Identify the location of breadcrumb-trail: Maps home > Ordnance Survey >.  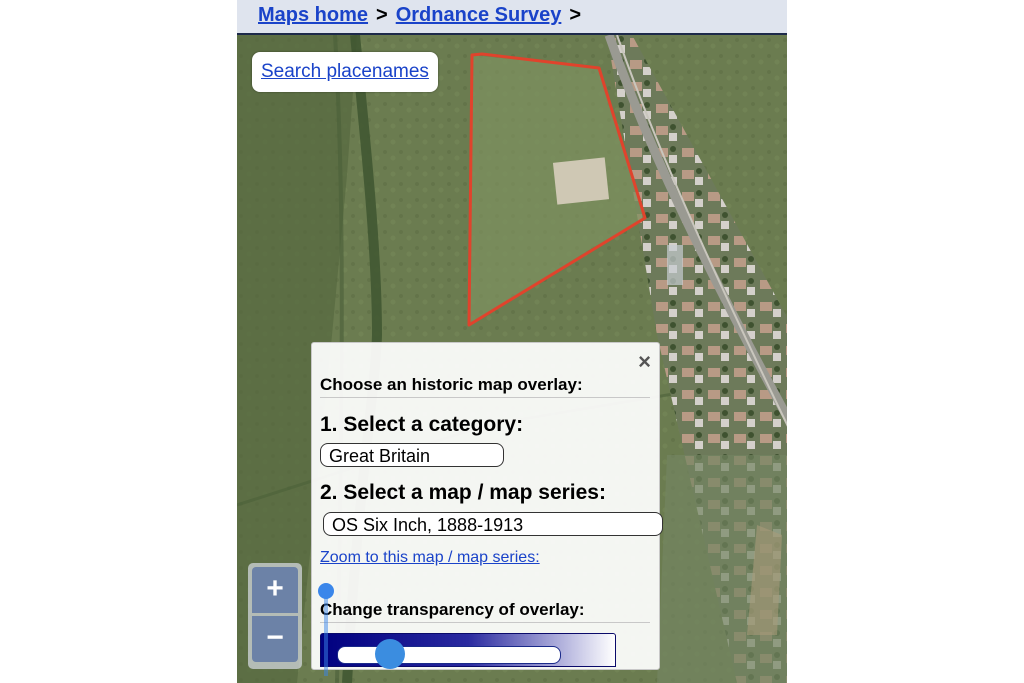
(423, 15).